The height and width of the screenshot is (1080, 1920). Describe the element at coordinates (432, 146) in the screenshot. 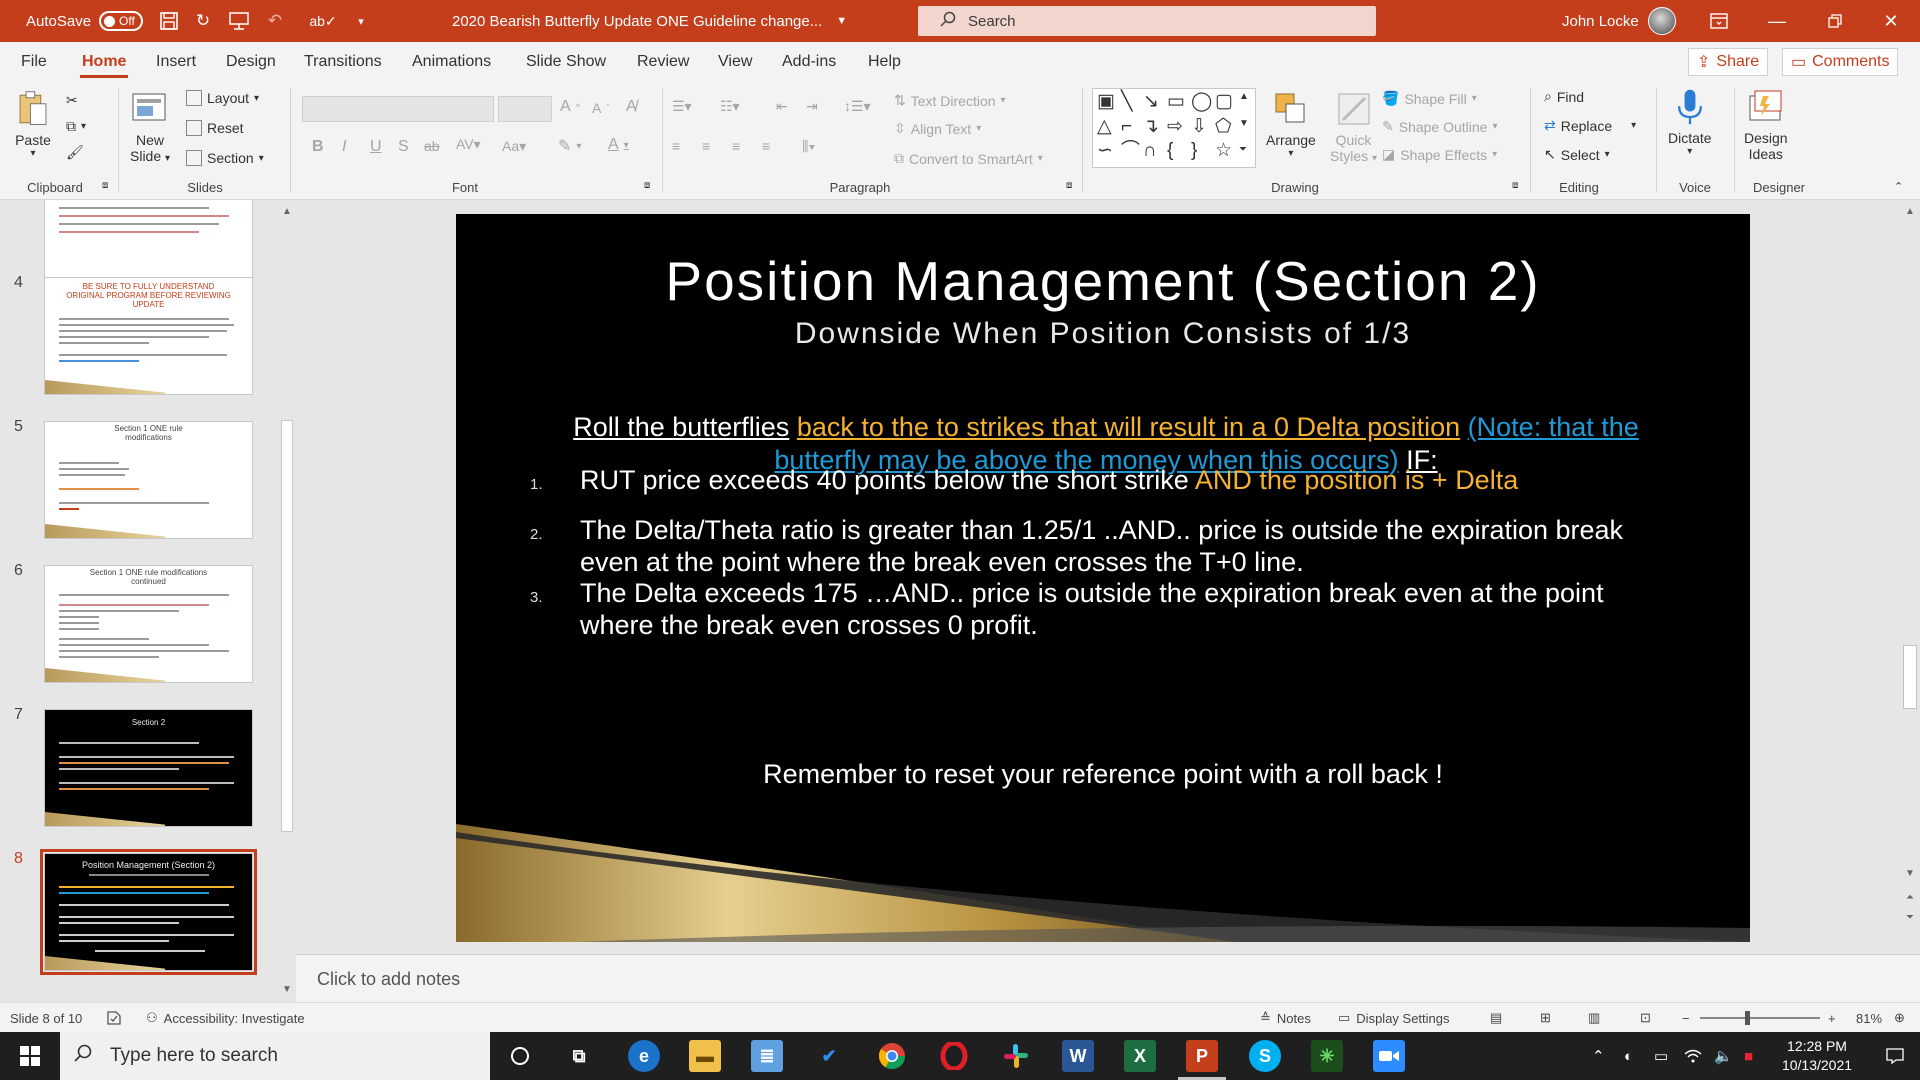

I see `strikethrough-icon: ab` at that location.